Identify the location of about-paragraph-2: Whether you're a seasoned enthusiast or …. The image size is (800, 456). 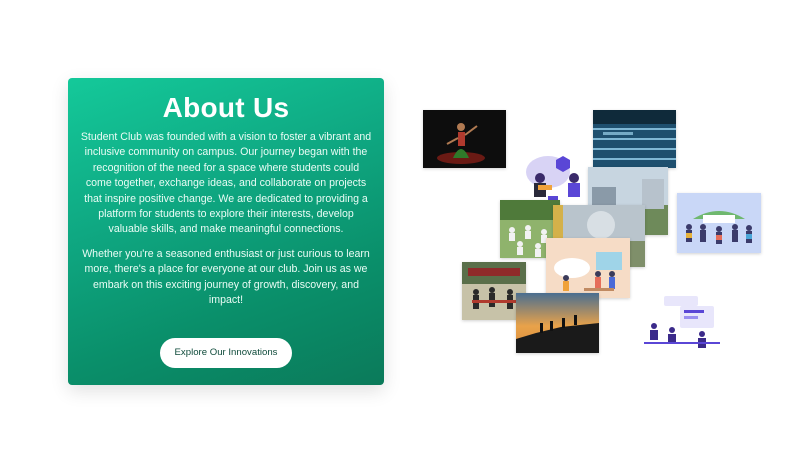
(226, 277).